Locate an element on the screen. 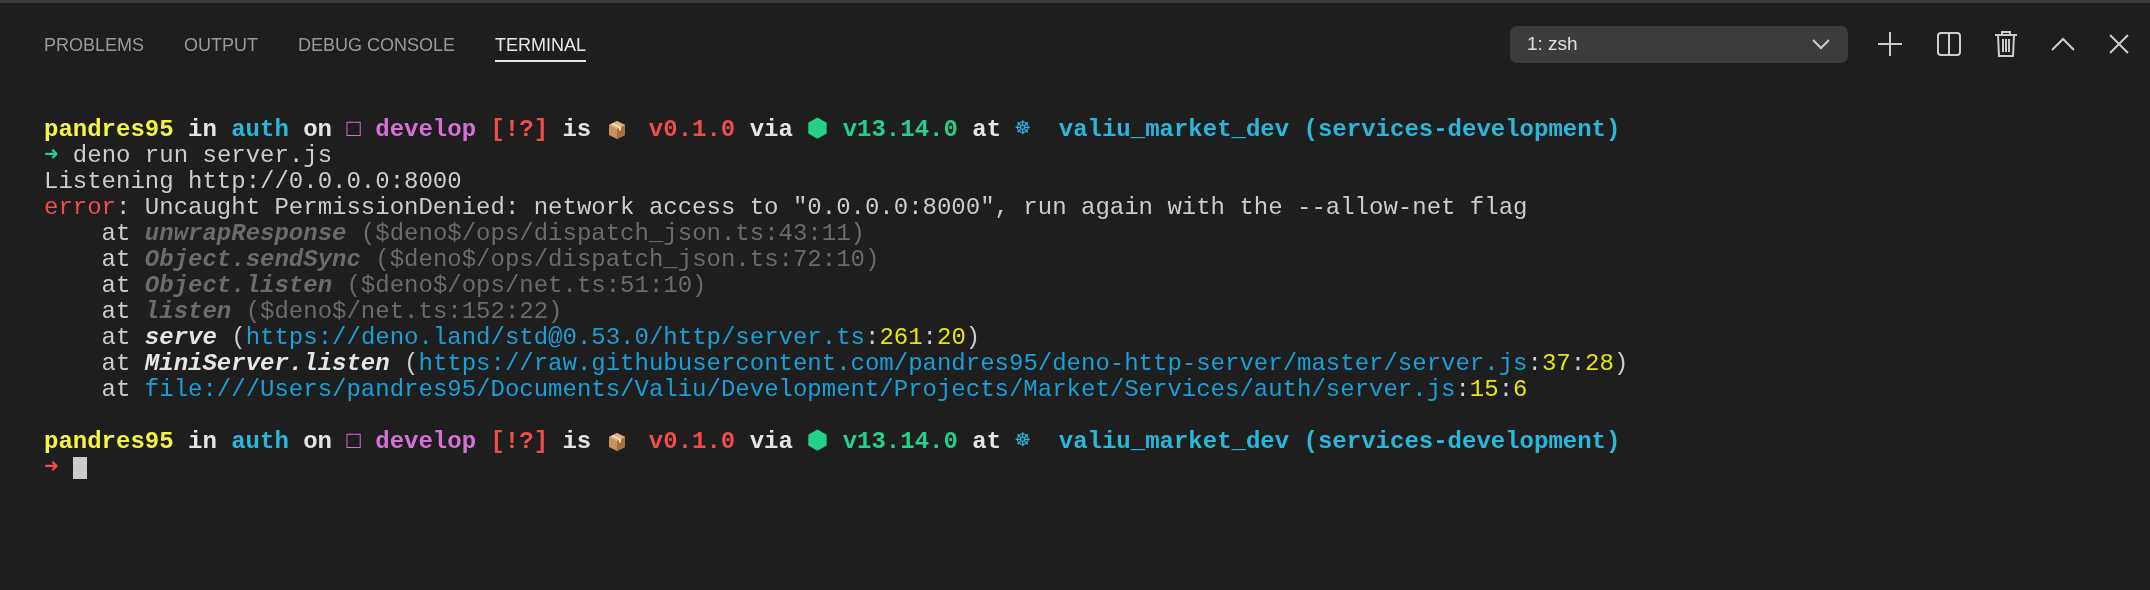 This screenshot has width=2150, height=590. text-cursor is located at coordinates (79, 468).